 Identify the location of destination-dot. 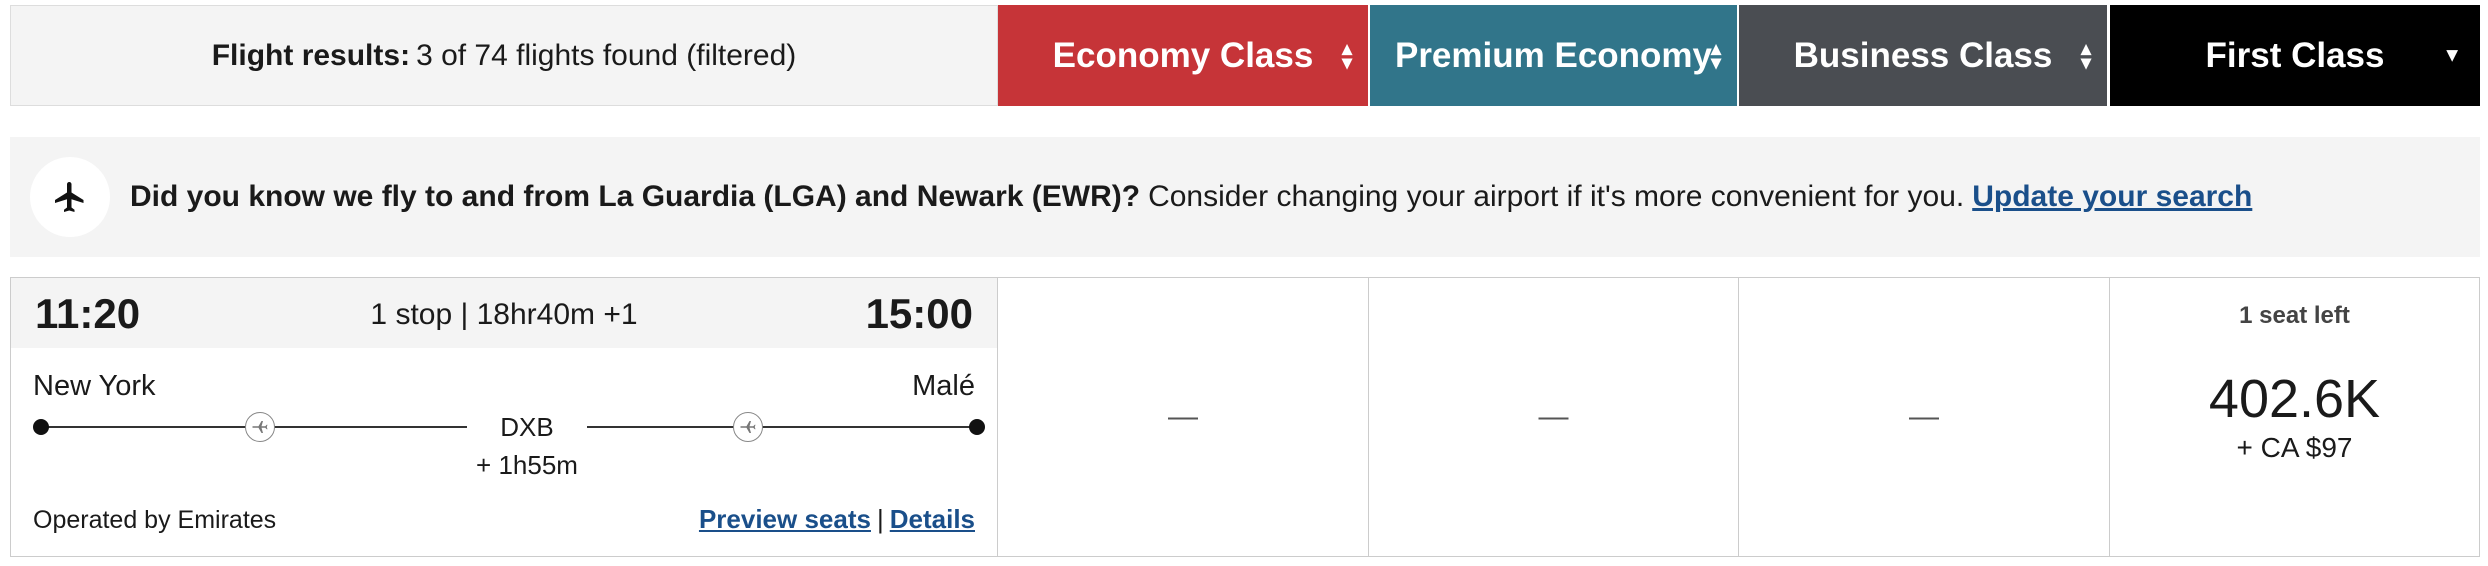
(977, 427).